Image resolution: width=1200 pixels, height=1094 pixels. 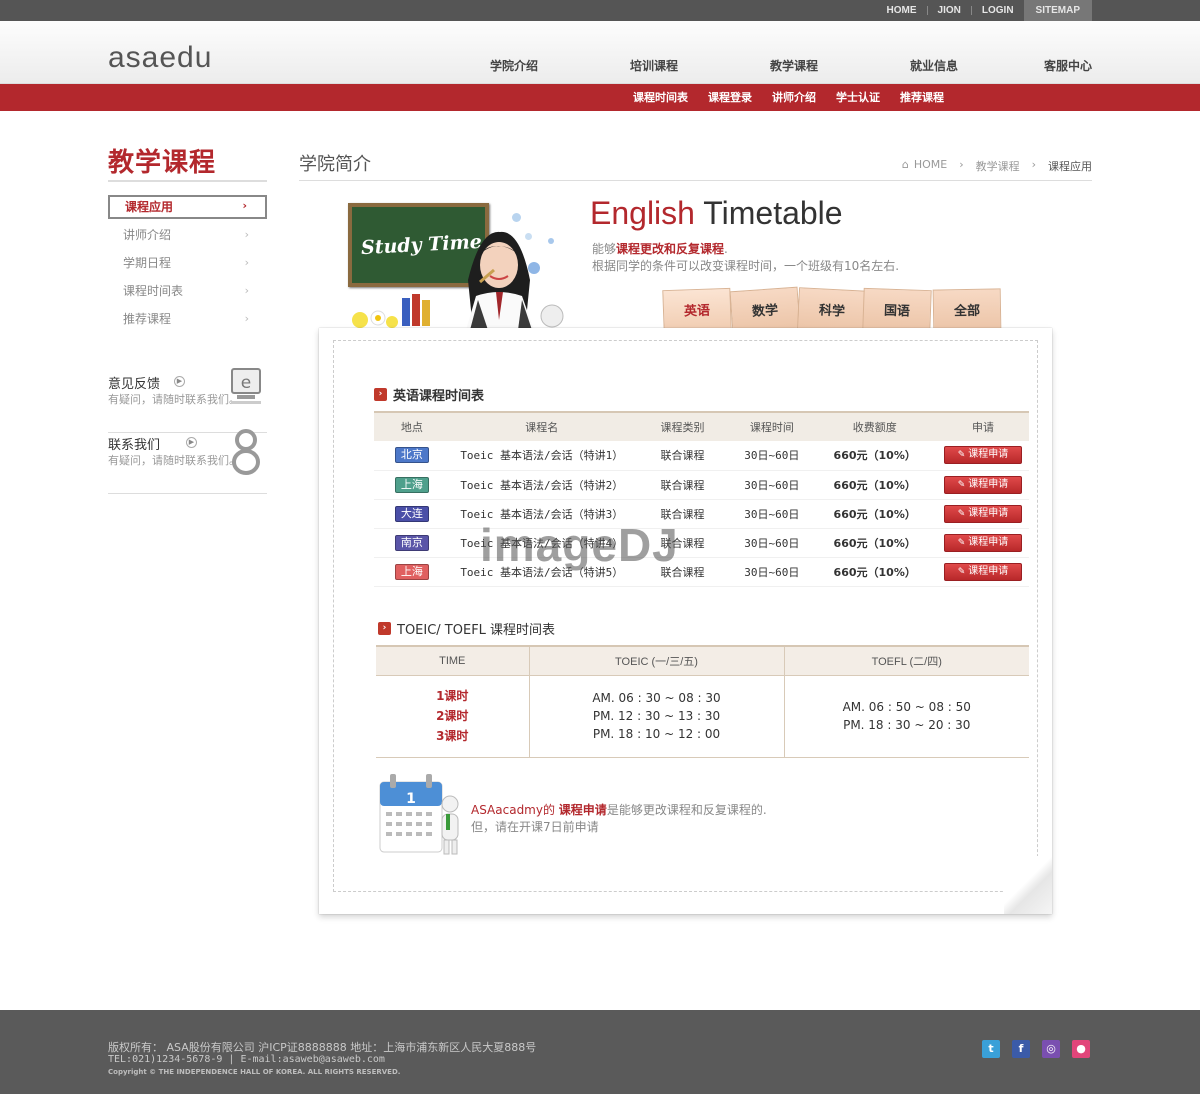 I want to click on table-header-row: TIME TOEIC (一/三/五) TOEFL (二/四), so click(x=702, y=660).